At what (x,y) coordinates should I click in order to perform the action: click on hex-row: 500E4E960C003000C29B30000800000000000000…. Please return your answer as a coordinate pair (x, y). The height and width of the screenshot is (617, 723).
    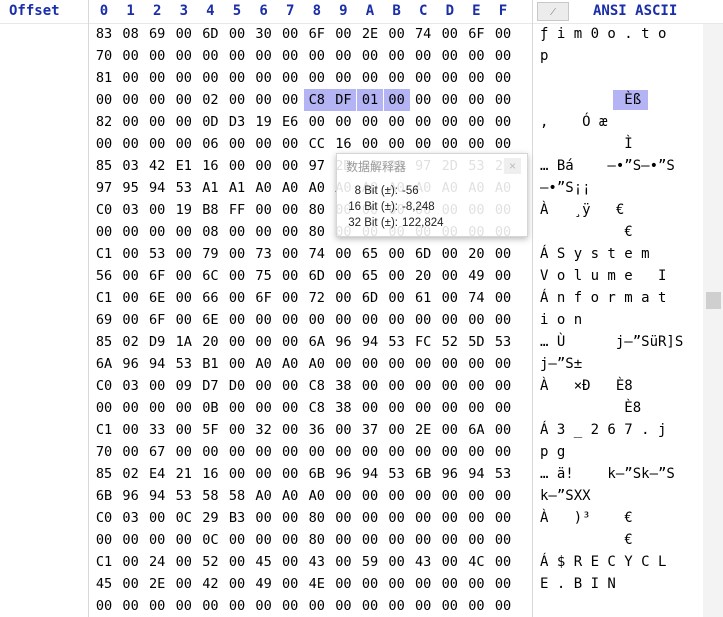
    Looking at the image, I should click on (355, 518).